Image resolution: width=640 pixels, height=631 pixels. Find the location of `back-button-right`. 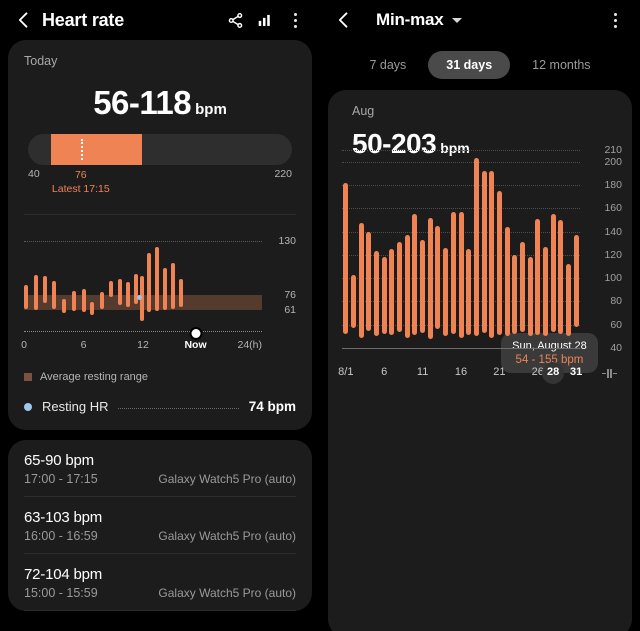

back-button-right is located at coordinates (344, 20).